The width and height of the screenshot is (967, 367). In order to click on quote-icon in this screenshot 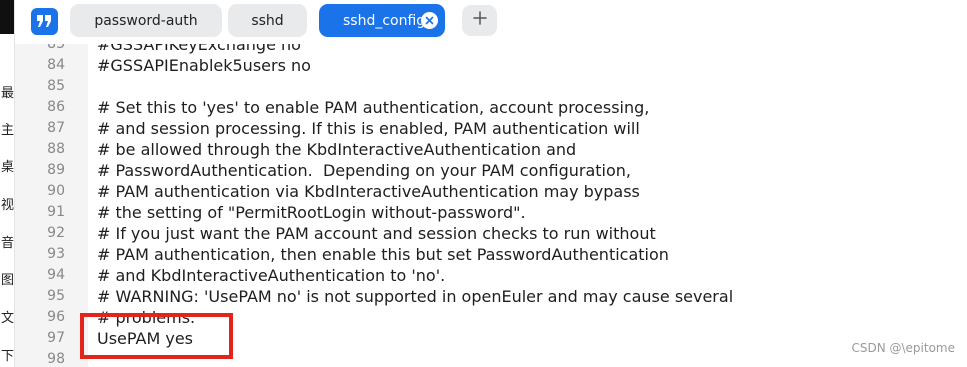, I will do `click(44, 21)`.